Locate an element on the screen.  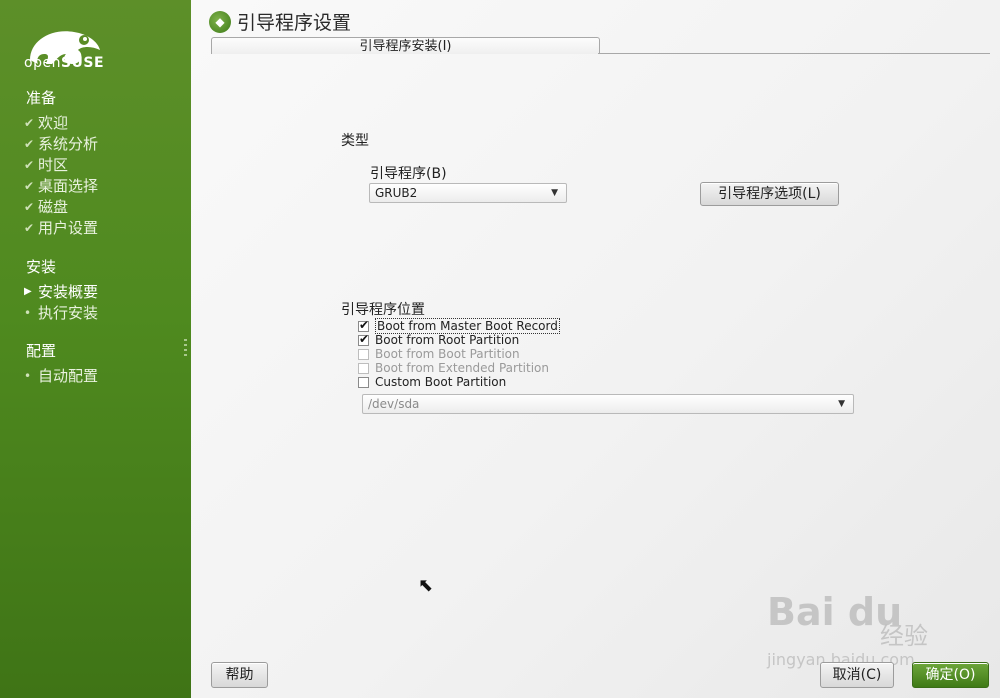
sidebar-item-timezone: ✔ 时区 is located at coordinates (46, 164).